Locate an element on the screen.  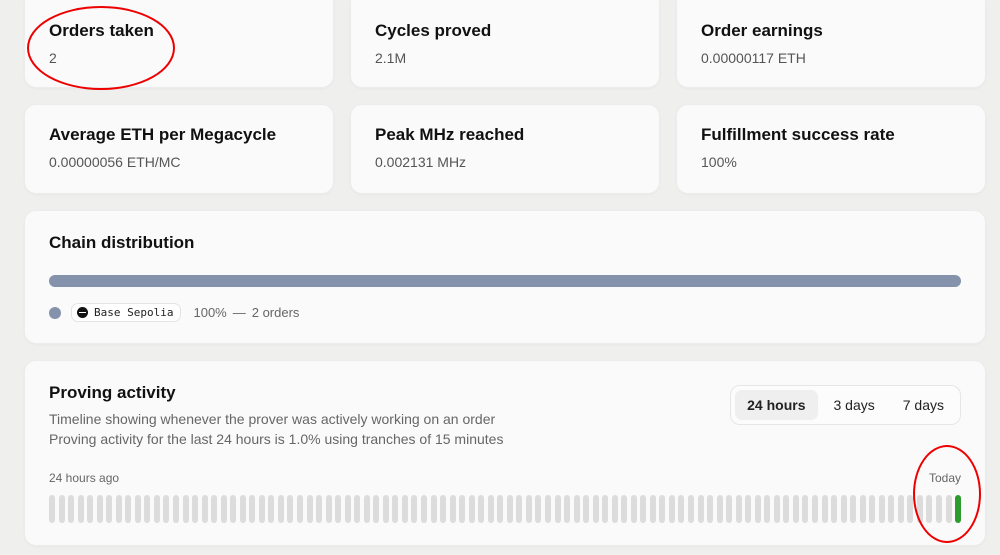
stat-value: 2.1M is located at coordinates (391, 58).